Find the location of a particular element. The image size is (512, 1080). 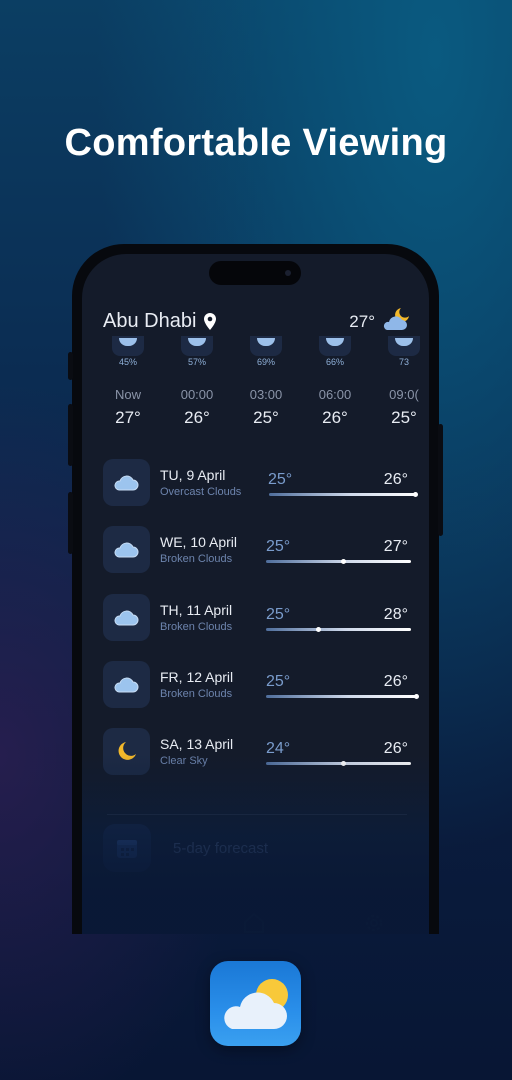

divider is located at coordinates (257, 814).